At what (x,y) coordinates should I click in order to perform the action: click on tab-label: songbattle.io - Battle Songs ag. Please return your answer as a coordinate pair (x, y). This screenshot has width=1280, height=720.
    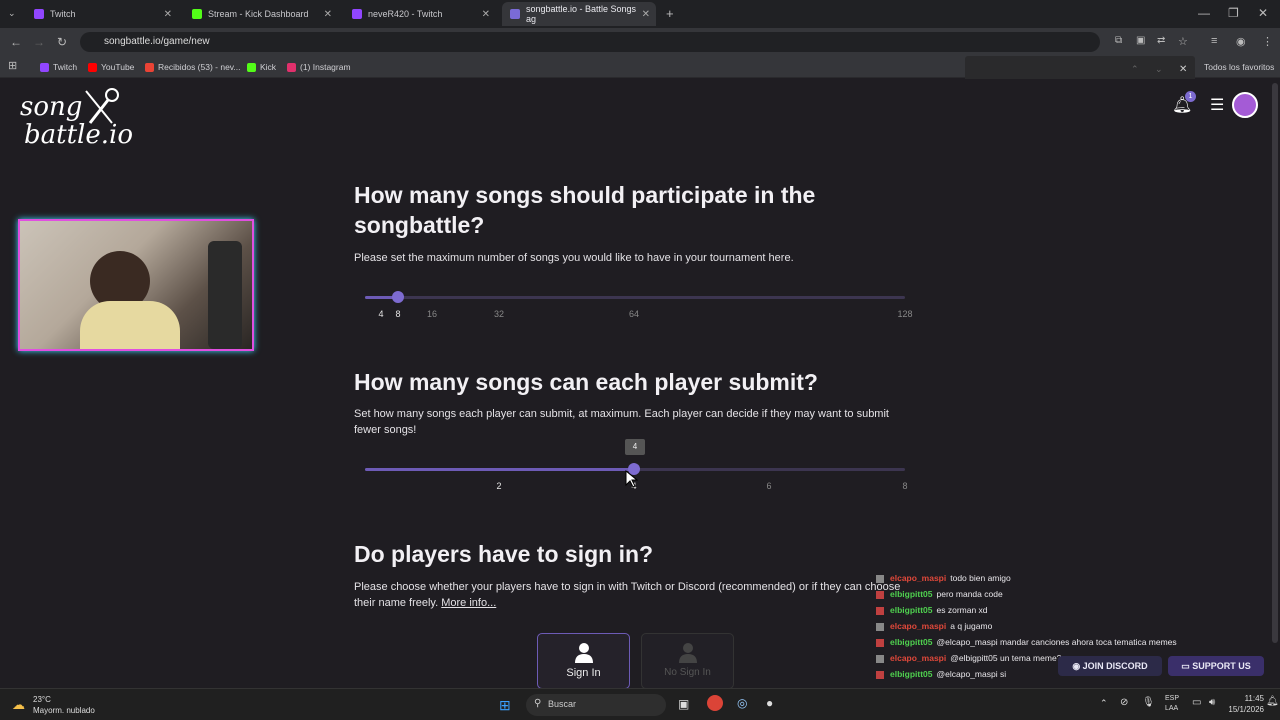
    Looking at the image, I should click on (581, 14).